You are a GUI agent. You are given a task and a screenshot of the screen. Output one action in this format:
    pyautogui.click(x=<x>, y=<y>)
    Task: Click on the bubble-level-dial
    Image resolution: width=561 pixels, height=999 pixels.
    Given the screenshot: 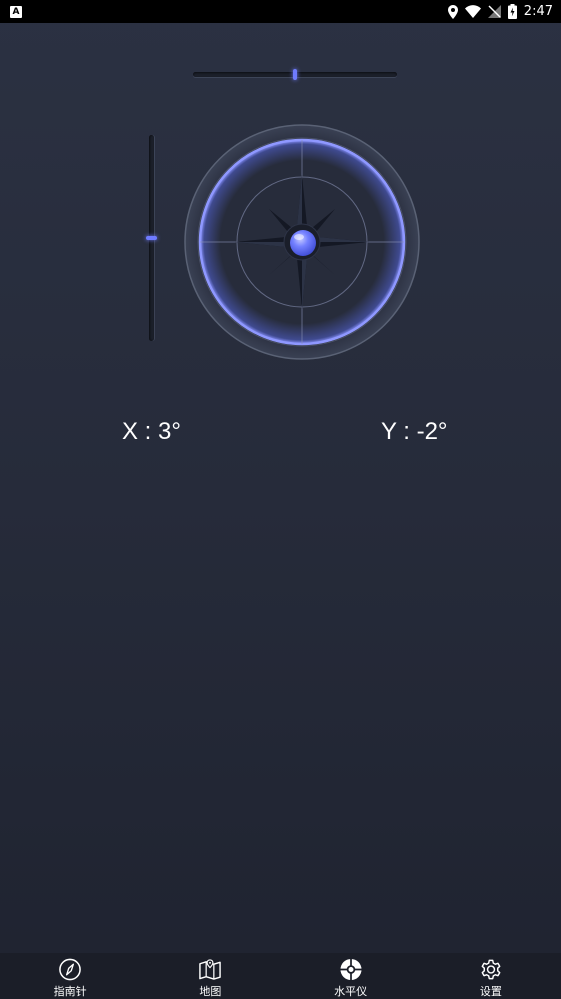 What is the action you would take?
    pyautogui.click(x=302, y=242)
    